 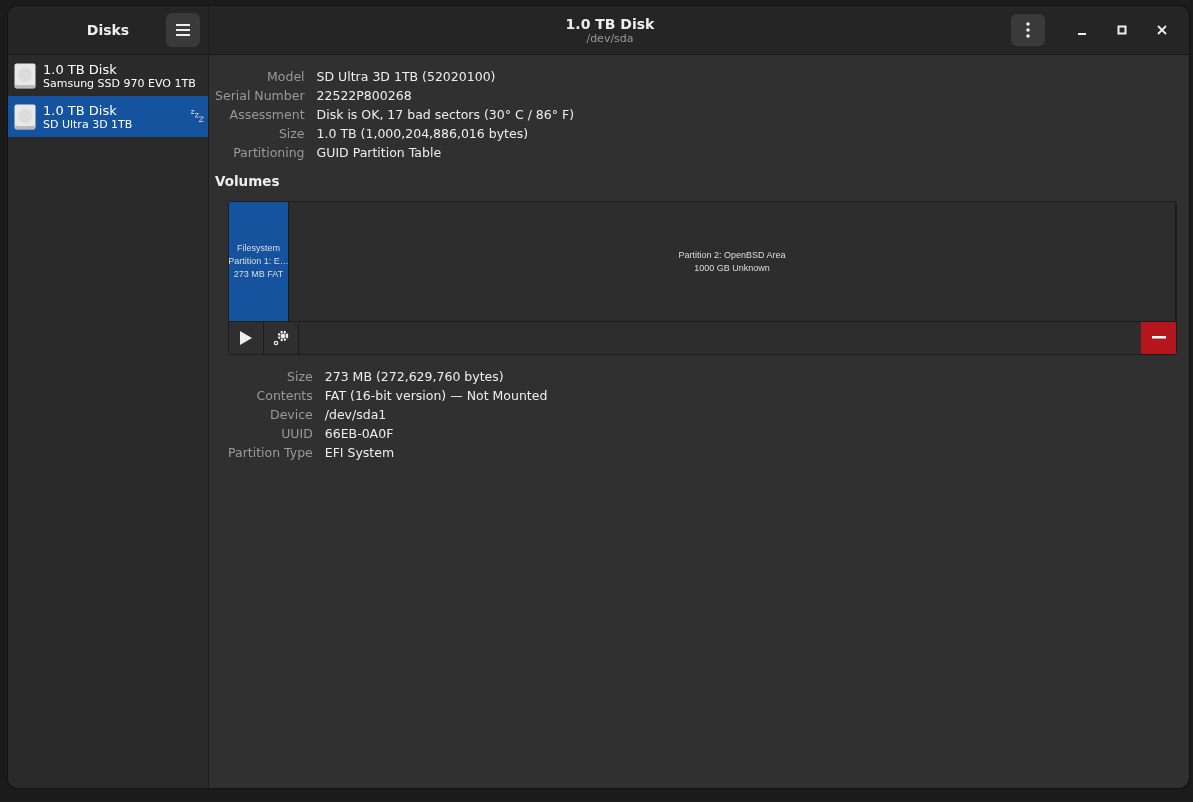 What do you see at coordinates (379, 153) in the screenshot?
I see `detail-value: GUID Partition Table` at bounding box center [379, 153].